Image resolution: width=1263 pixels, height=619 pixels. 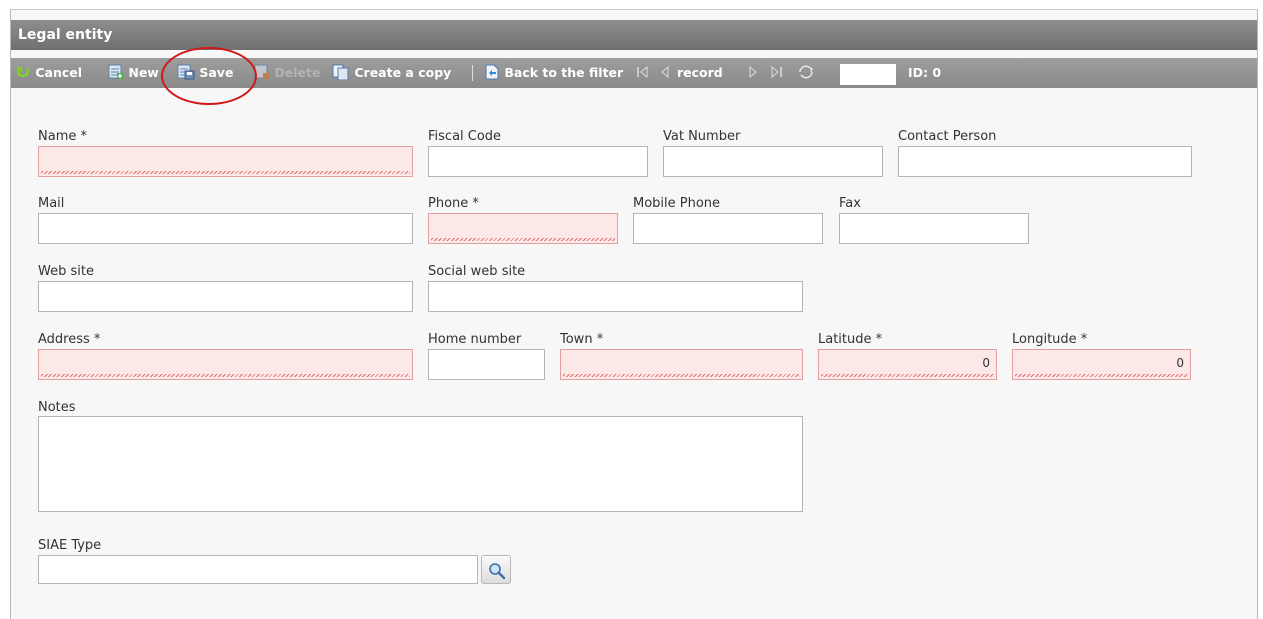 What do you see at coordinates (453, 203) in the screenshot?
I see `phone-label: Phone *` at bounding box center [453, 203].